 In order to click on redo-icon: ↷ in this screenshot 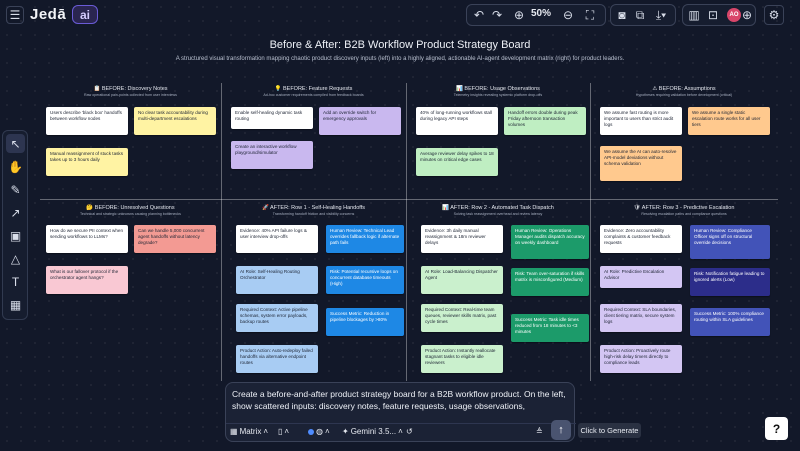, I will do `click(497, 15)`.